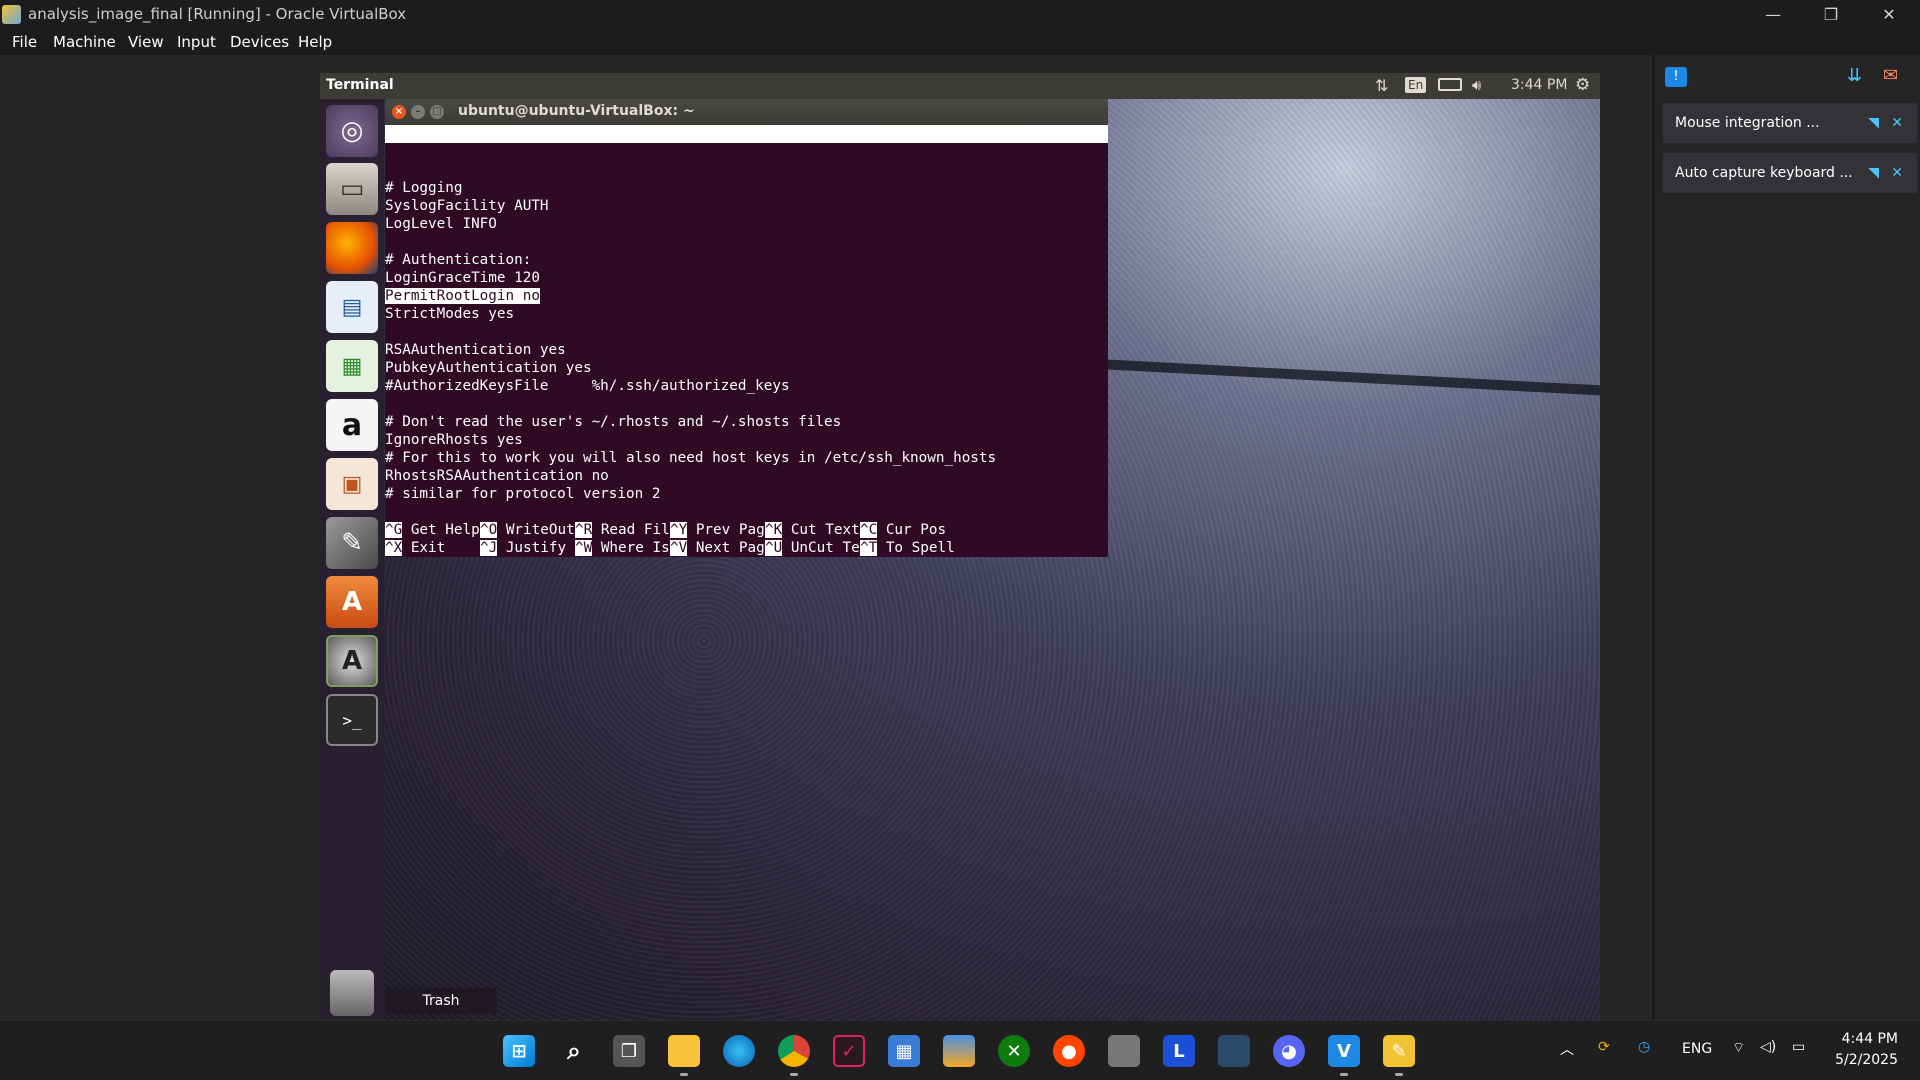 The image size is (1920, 1080). Describe the element at coordinates (684, 1051) in the screenshot. I see `file-explorer-icon` at that location.